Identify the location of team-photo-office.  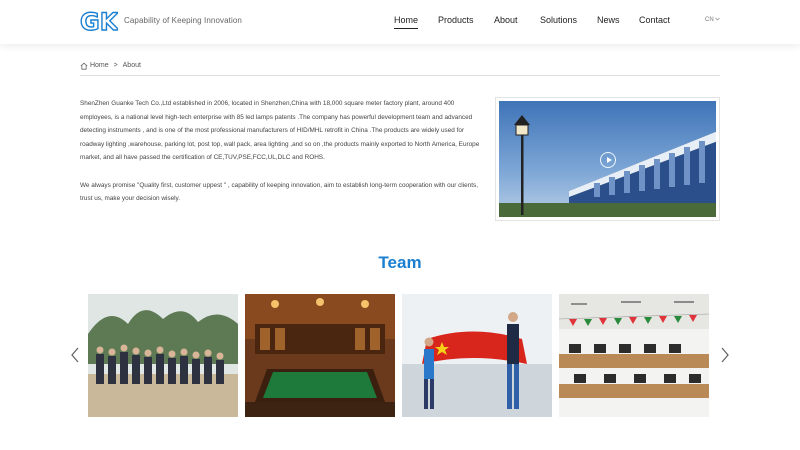
(634, 355).